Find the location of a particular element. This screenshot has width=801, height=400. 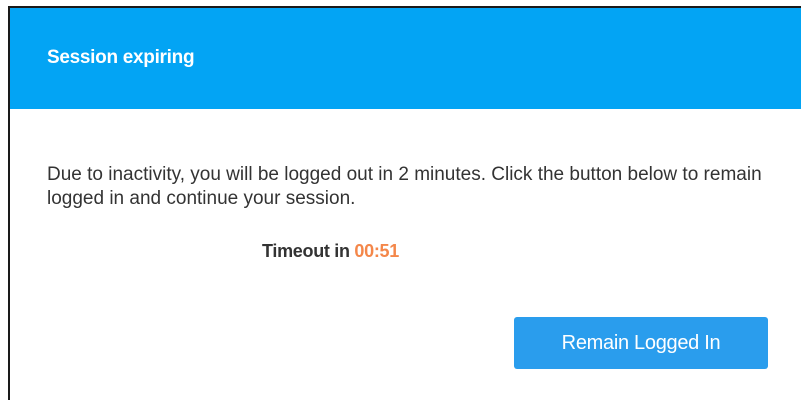

timeout-countdown: Timeout in 00:51 is located at coordinates (330, 251).